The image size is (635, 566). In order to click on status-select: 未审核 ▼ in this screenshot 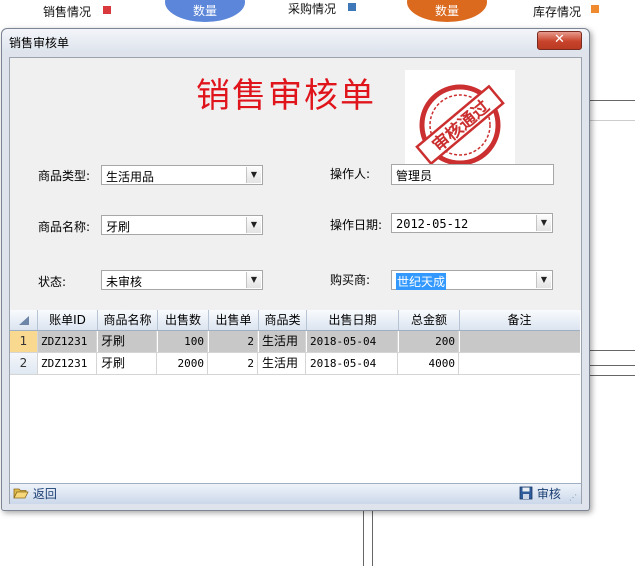, I will do `click(182, 280)`.